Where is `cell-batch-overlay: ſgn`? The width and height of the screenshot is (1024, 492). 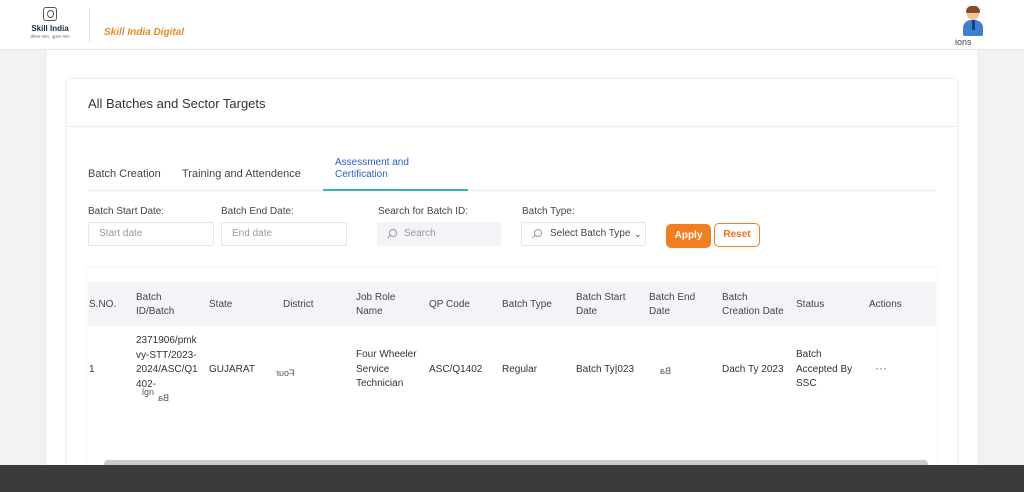 cell-batch-overlay: ſgn is located at coordinates (148, 392).